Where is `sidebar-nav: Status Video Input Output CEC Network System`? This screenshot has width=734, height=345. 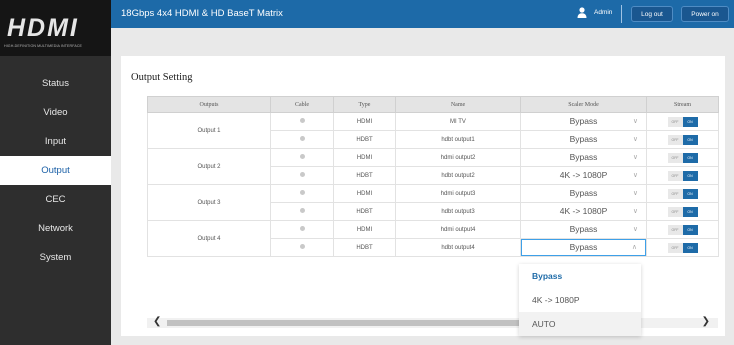 sidebar-nav: Status Video Input Output CEC Network System is located at coordinates (55, 170).